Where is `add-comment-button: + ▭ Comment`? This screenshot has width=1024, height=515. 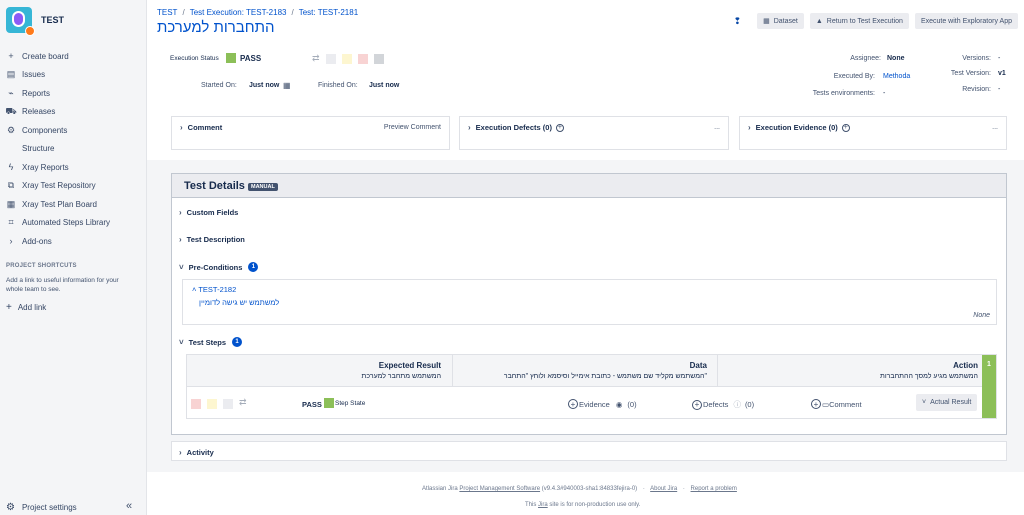
add-comment-button: + ▭ Comment is located at coordinates (836, 404).